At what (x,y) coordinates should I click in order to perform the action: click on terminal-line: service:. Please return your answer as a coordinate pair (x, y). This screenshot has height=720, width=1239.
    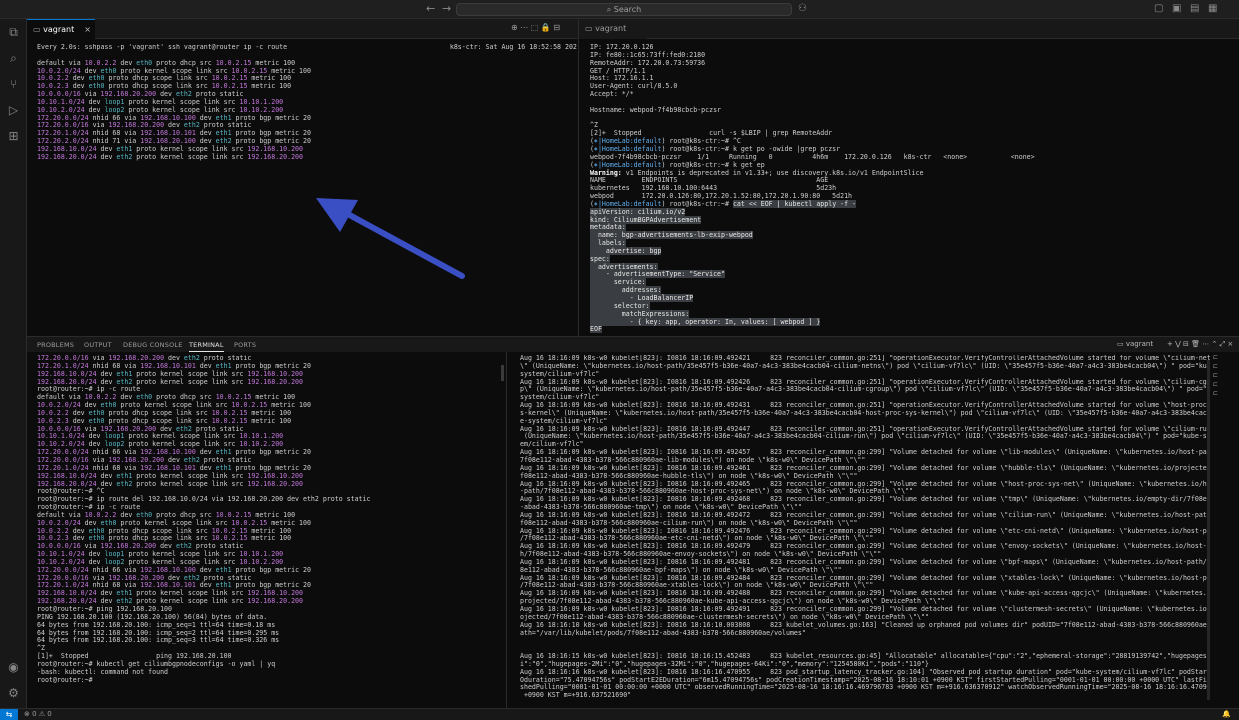
    Looking at the image, I should click on (910, 282).